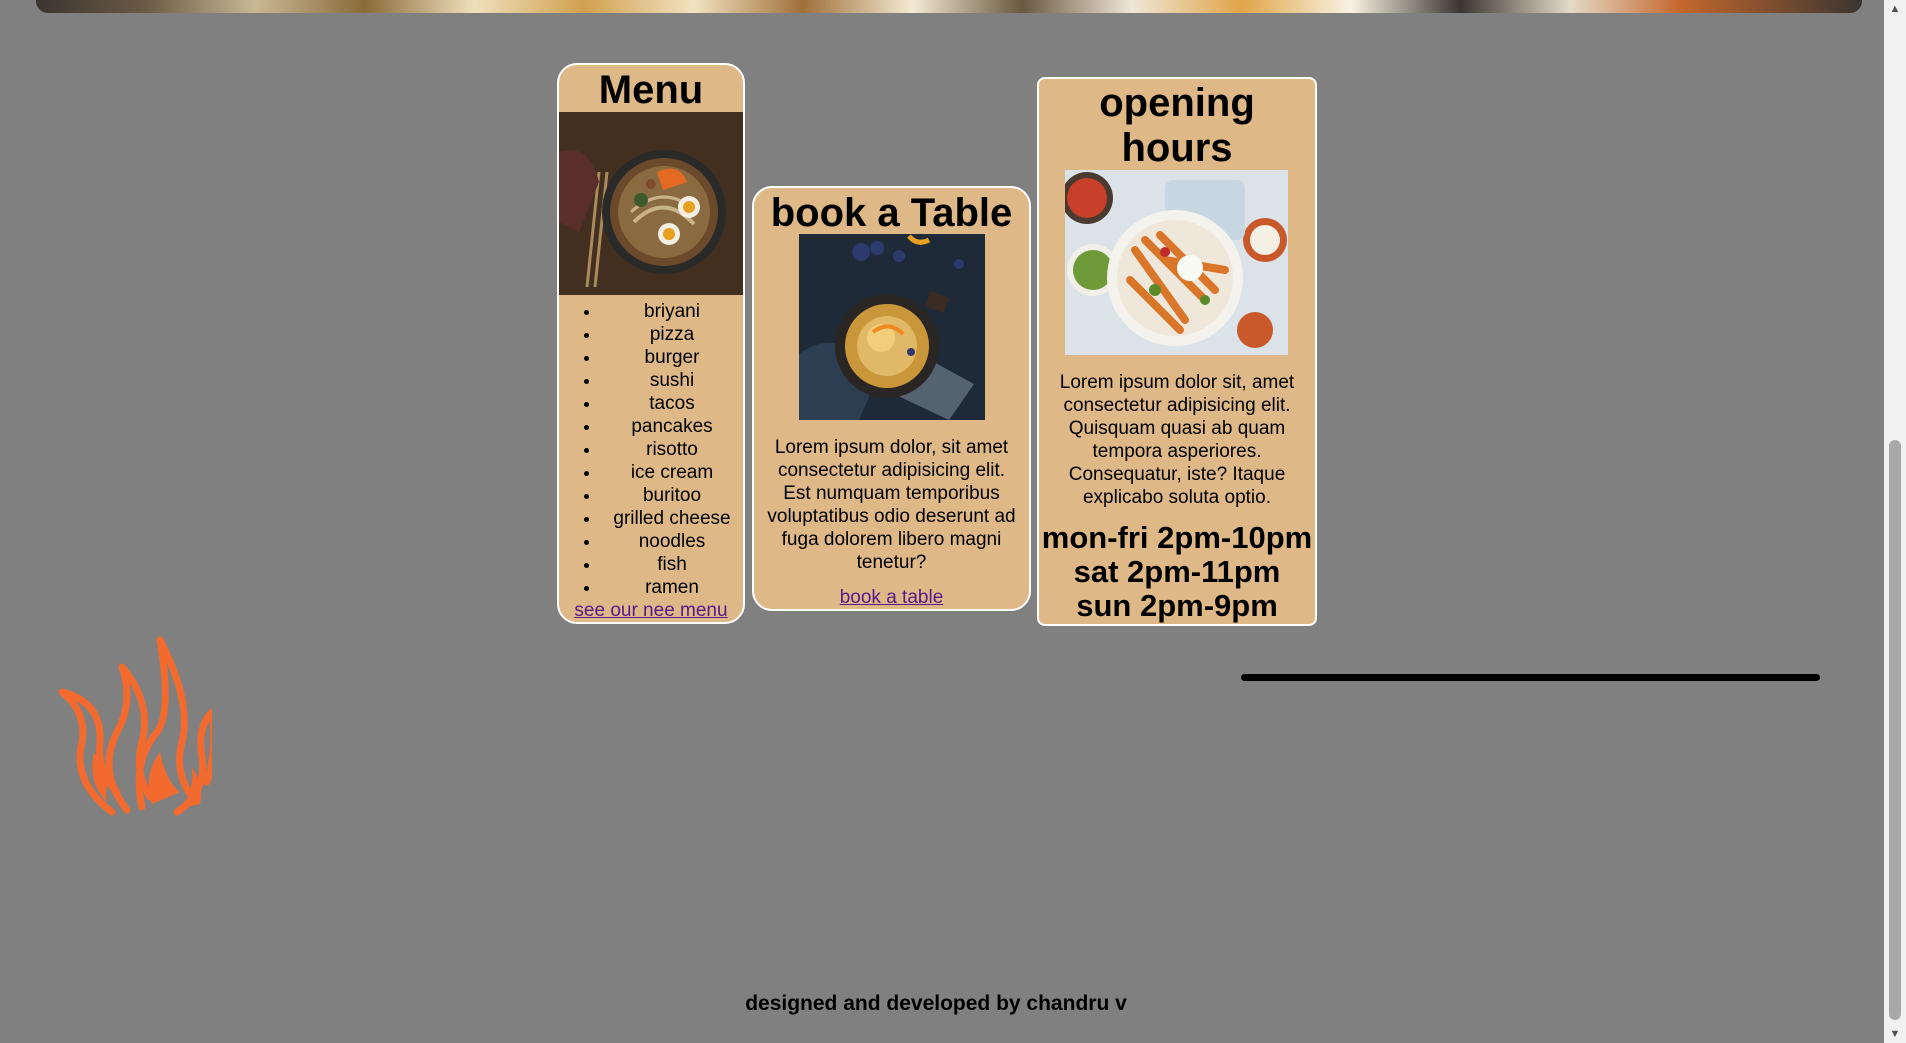  What do you see at coordinates (651, 611) in the screenshot?
I see `see-menu-link: see our nee menu` at bounding box center [651, 611].